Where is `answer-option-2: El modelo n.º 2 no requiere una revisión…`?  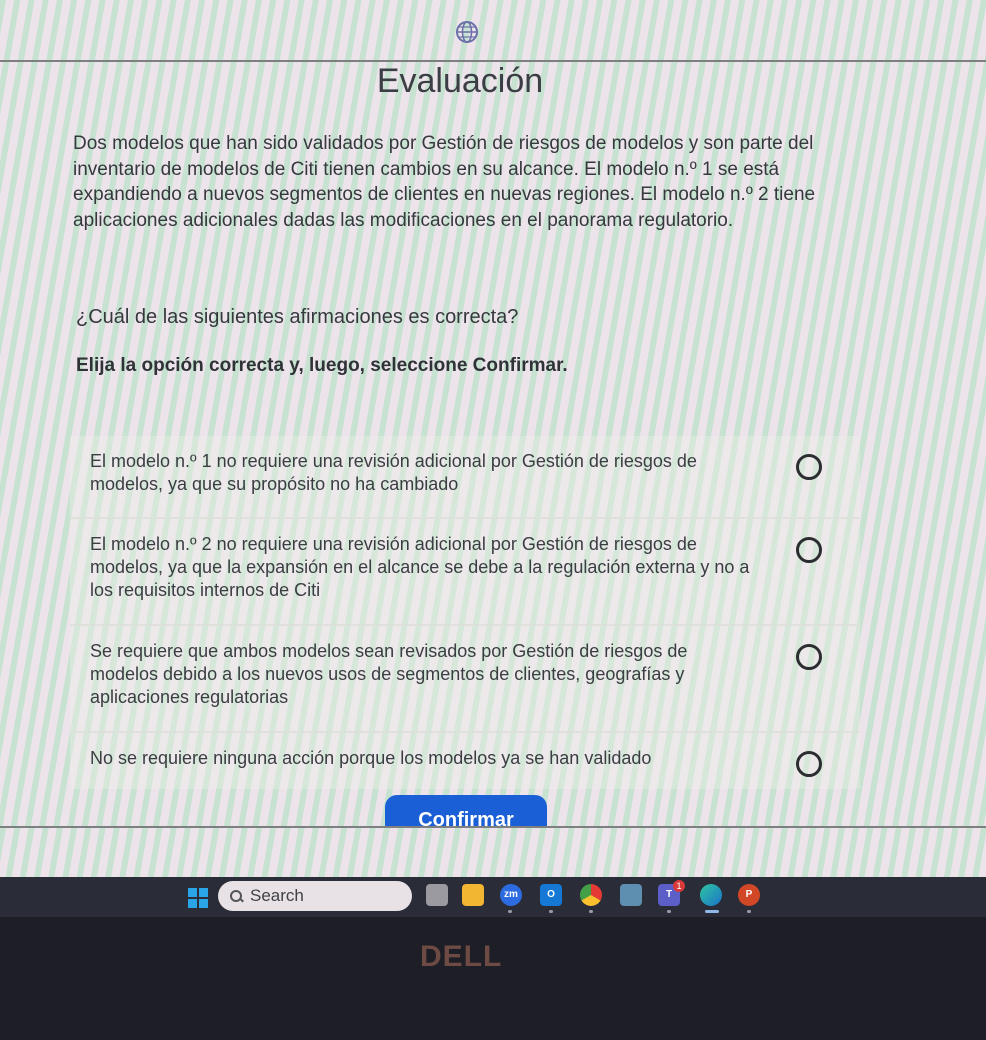
answer-option-2: El modelo n.º 2 no requiere una revisión… is located at coordinates (465, 572).